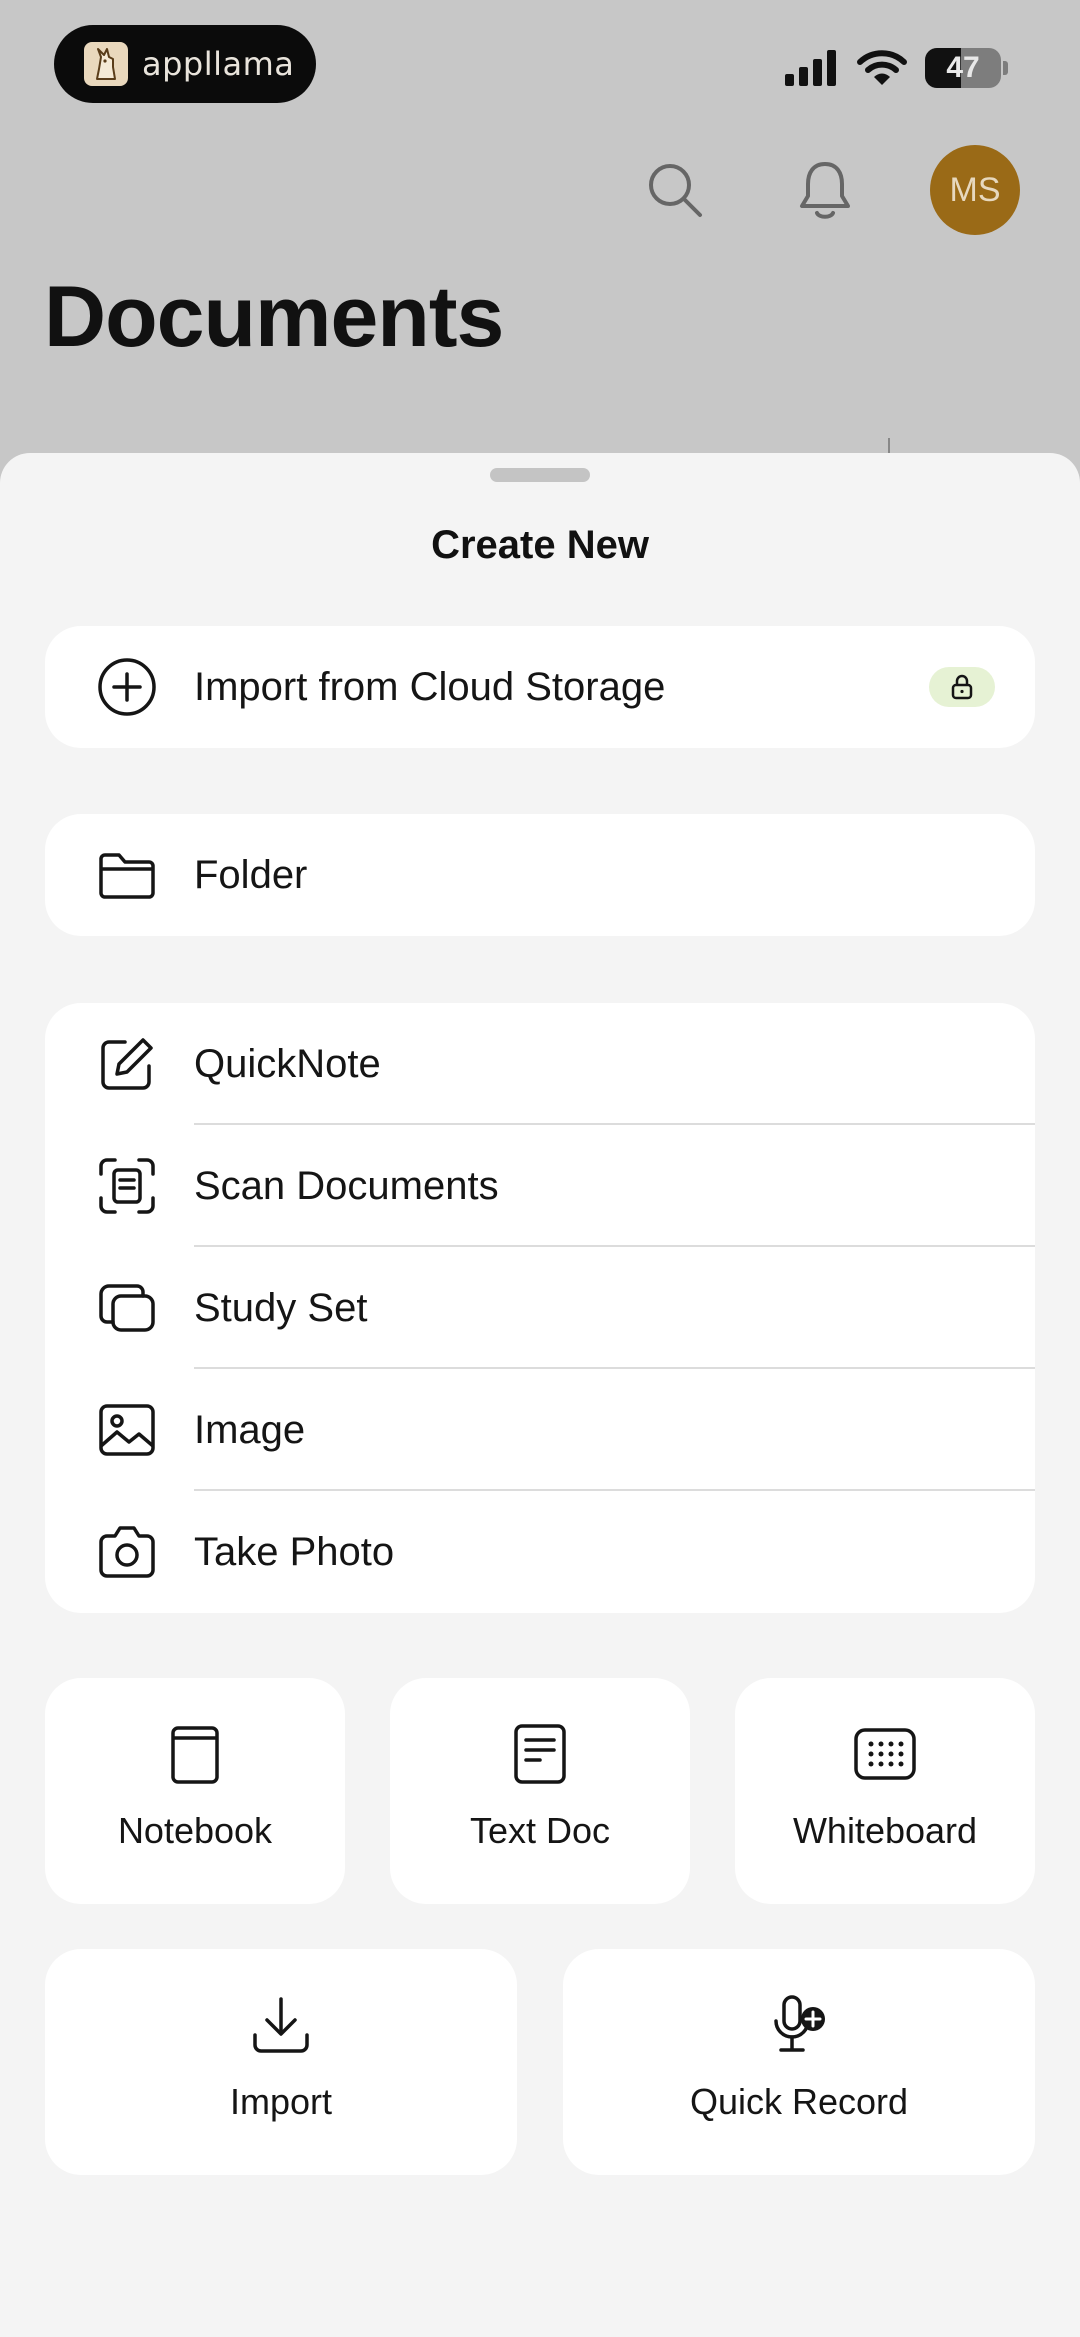  I want to click on folder-row: Folder, so click(540, 875).